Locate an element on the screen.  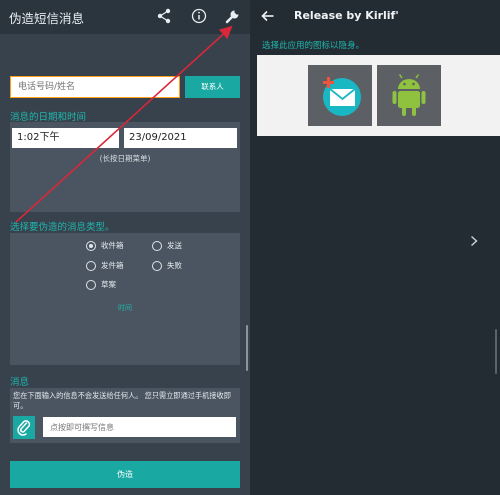
android-icon-tile is located at coordinates (409, 95).